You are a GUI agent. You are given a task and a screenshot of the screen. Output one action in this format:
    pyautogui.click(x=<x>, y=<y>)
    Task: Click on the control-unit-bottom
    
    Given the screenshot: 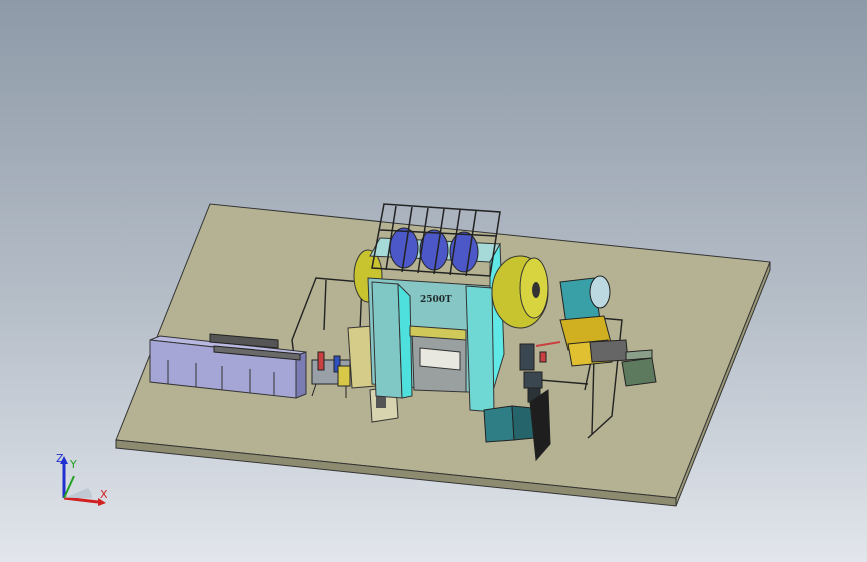 What is the action you would take?
    pyautogui.click(x=509, y=424)
    